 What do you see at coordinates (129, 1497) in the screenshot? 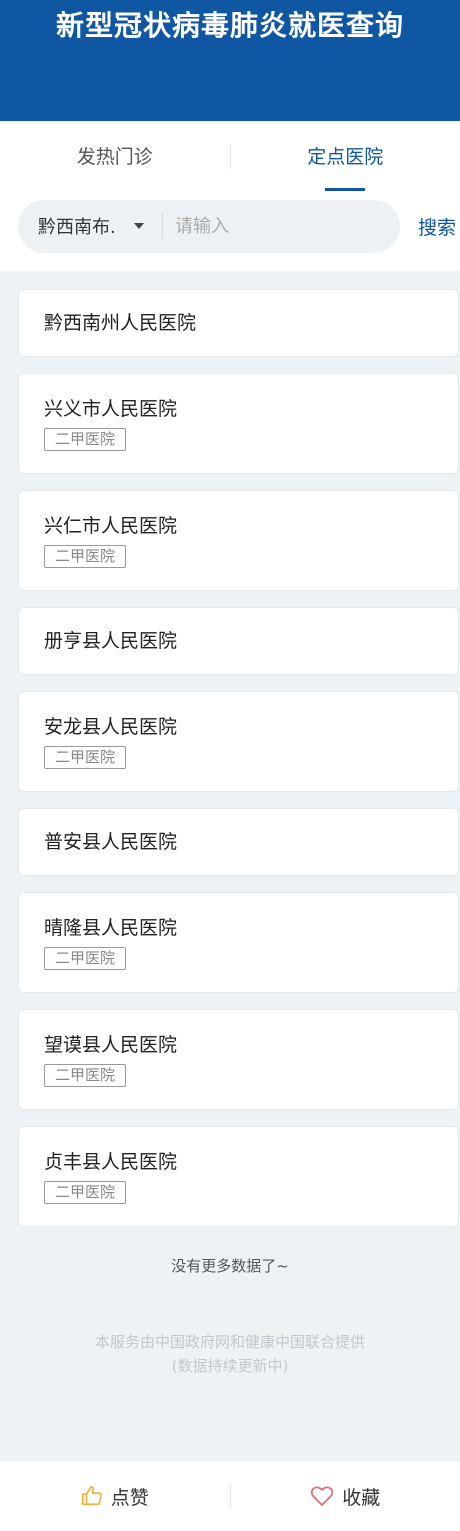
I see `like-label: 点赞` at bounding box center [129, 1497].